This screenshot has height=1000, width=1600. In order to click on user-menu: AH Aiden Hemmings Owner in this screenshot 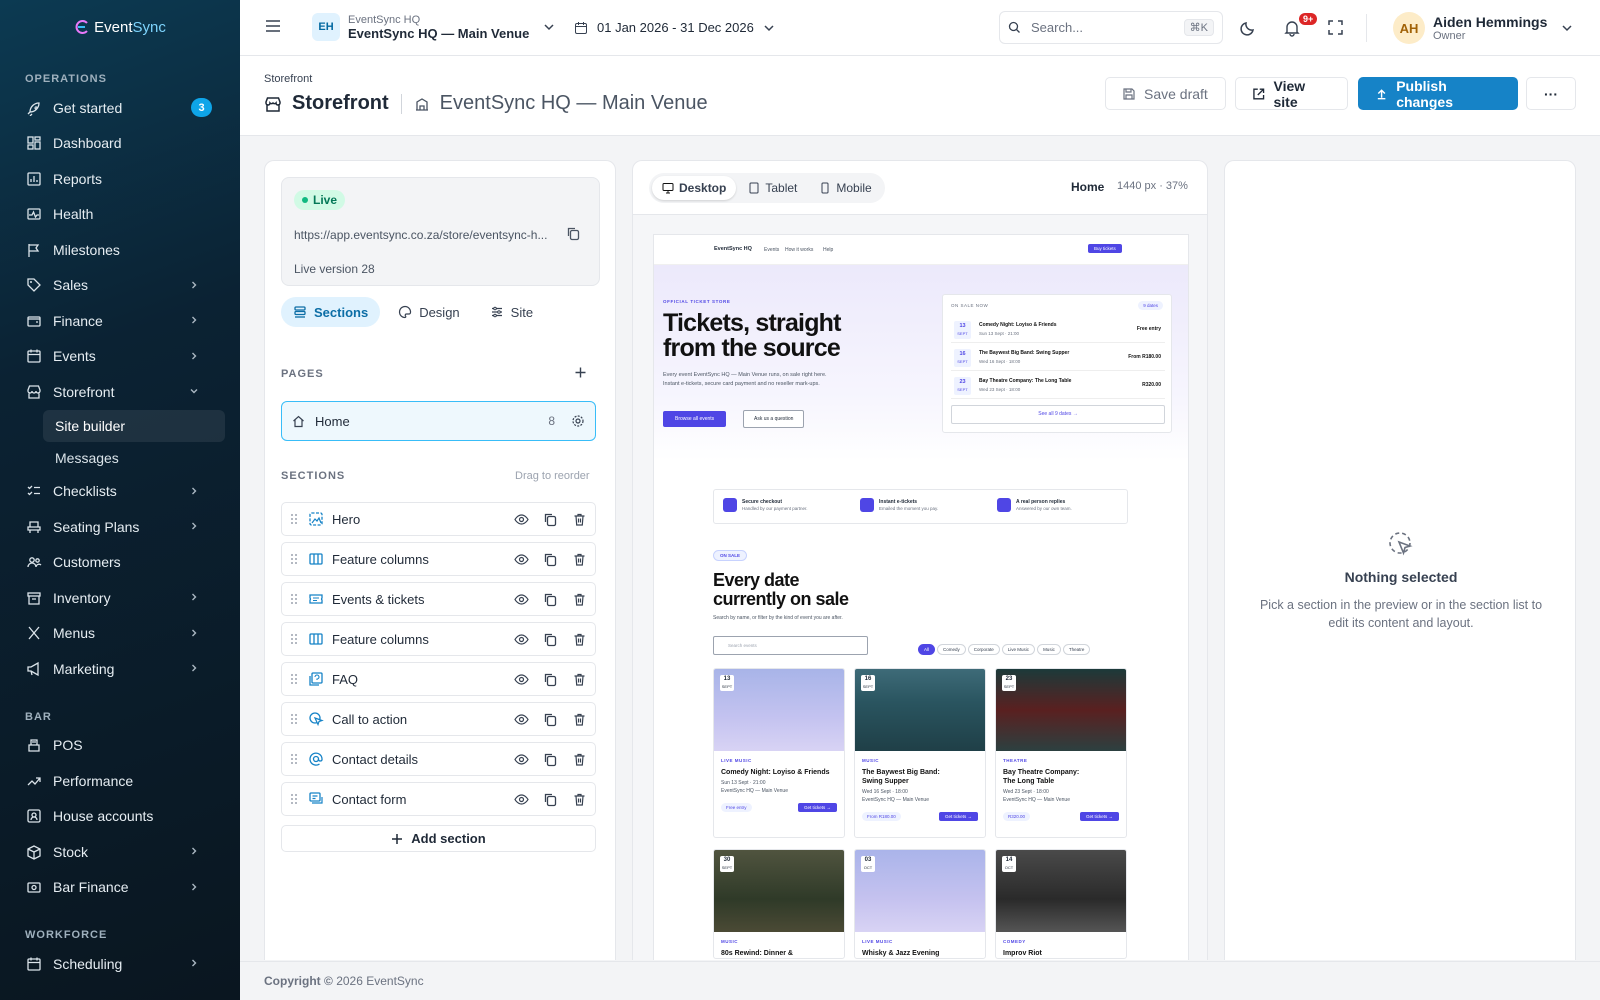, I will do `click(1483, 28)`.